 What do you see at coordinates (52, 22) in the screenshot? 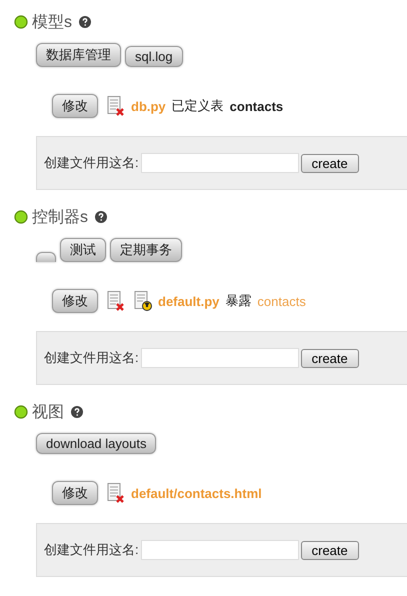
I see `section-title: 模型s` at bounding box center [52, 22].